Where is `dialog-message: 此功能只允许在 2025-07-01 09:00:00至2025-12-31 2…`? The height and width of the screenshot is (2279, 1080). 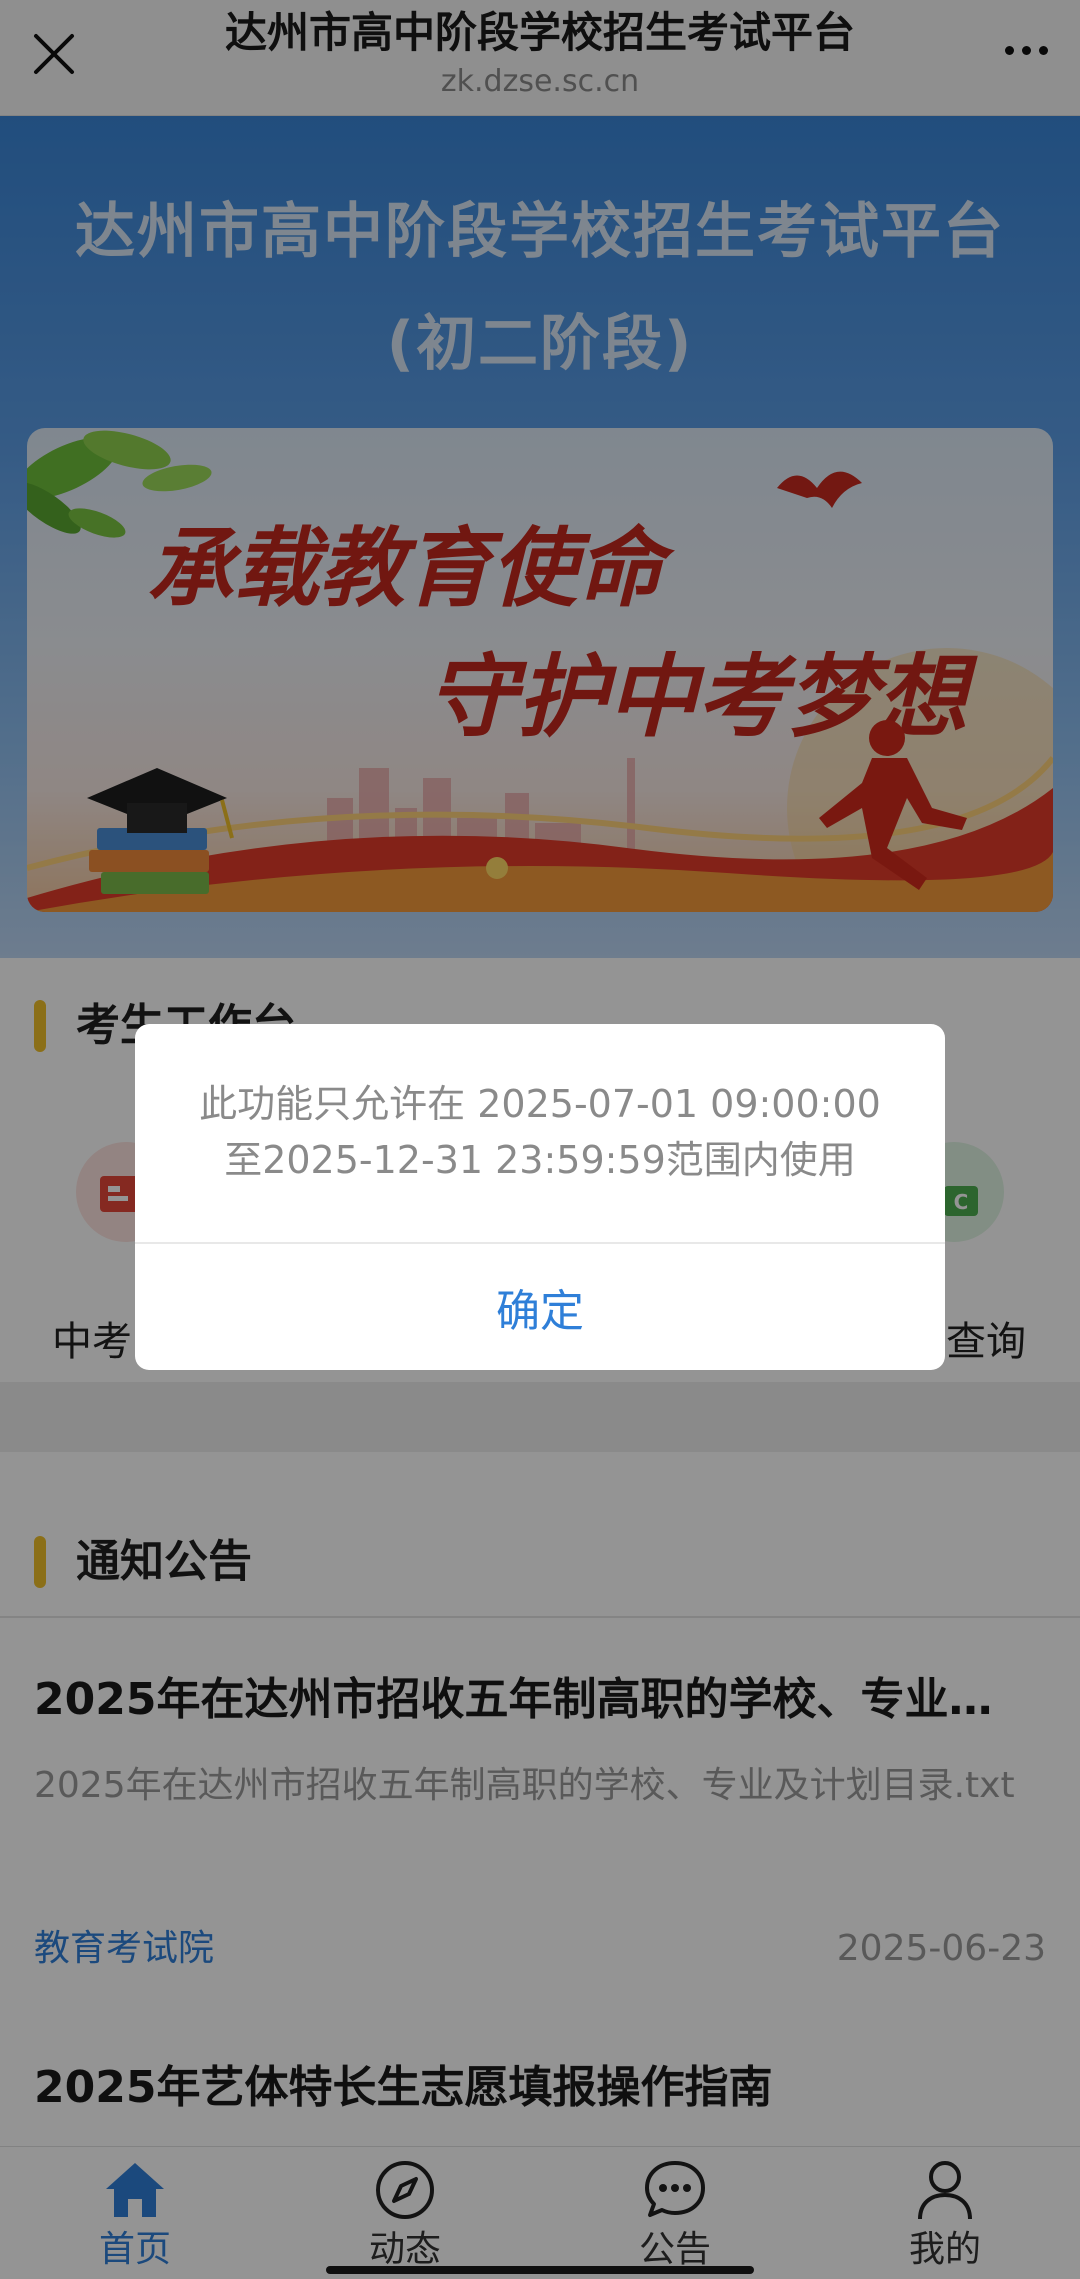
dialog-message: 此功能只允许在 2025-07-01 09:00:00至2025-12-31 2… is located at coordinates (540, 1132).